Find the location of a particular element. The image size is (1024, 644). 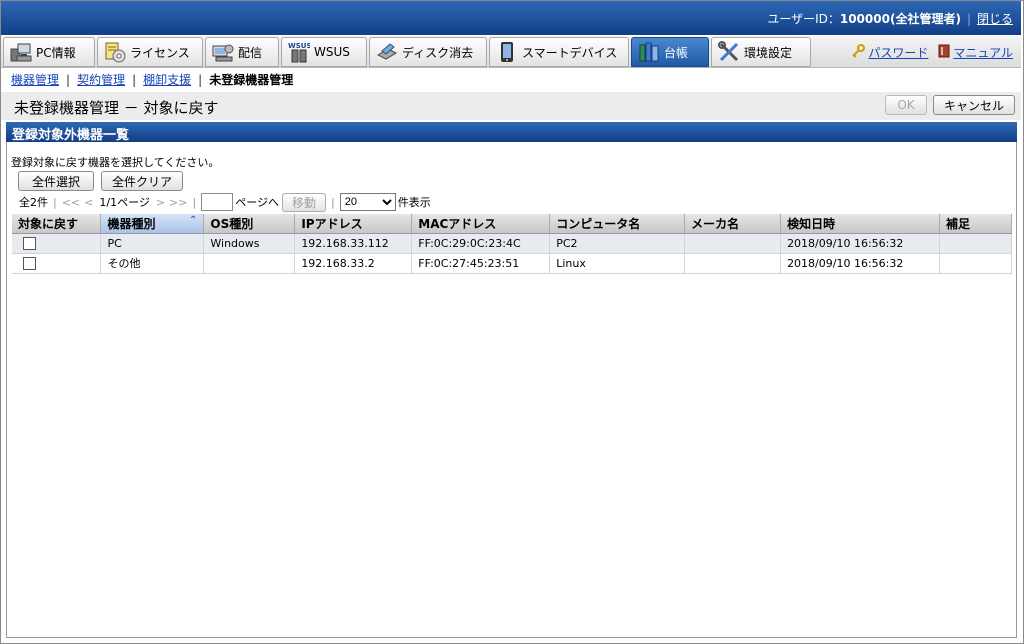

settings-tools-icon is located at coordinates (729, 52).